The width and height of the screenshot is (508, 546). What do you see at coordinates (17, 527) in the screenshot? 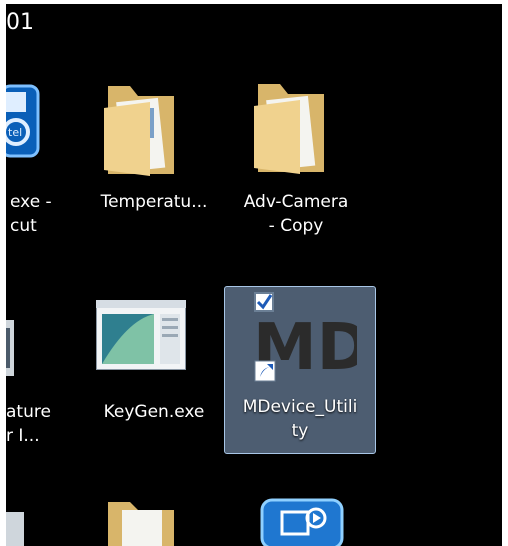
I see `partial-app-icon` at bounding box center [17, 527].